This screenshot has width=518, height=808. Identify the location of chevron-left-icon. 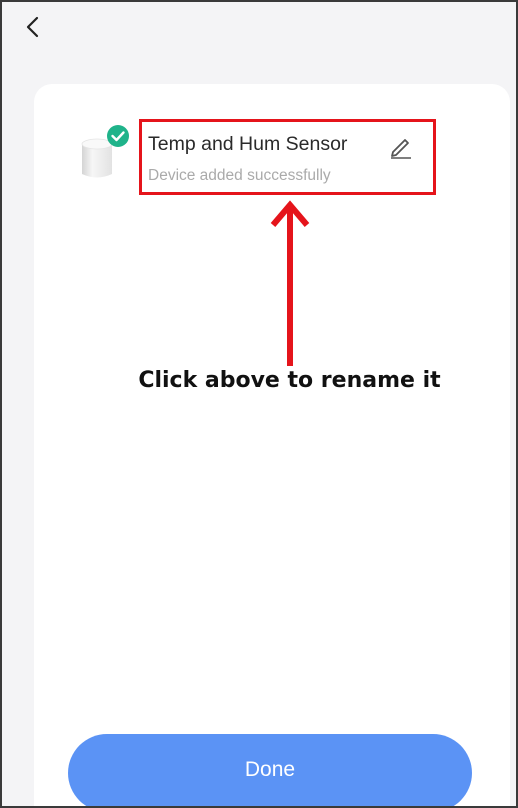
(32, 27).